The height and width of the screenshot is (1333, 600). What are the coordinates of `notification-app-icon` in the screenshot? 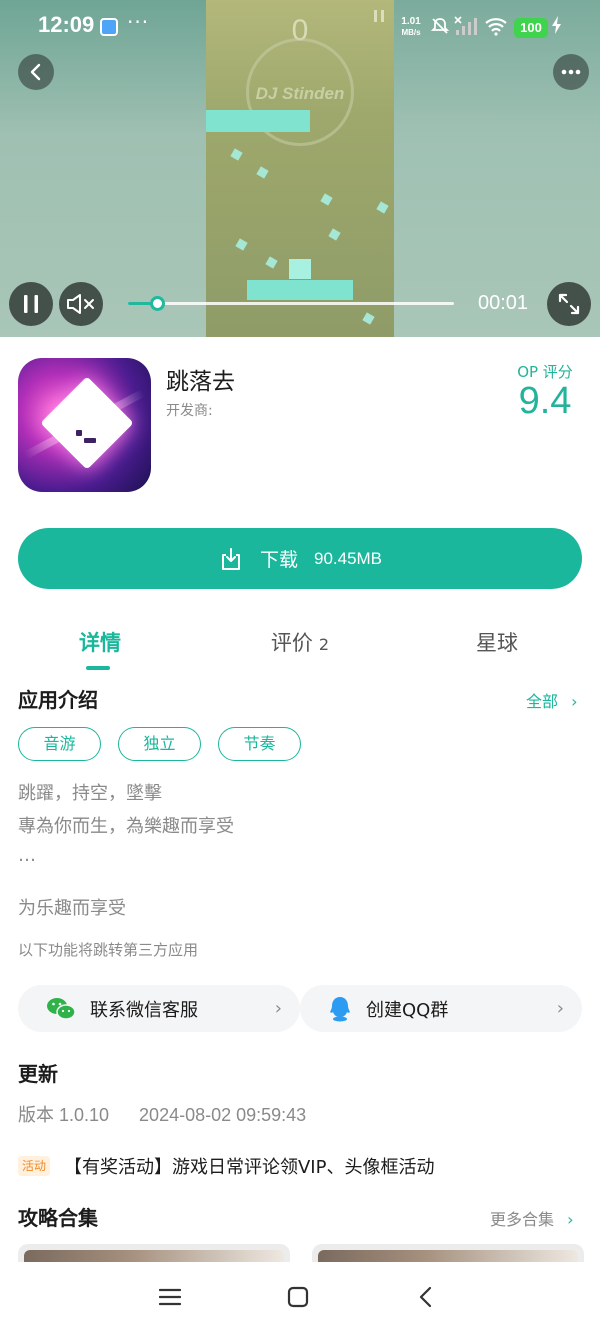 It's located at (109, 27).